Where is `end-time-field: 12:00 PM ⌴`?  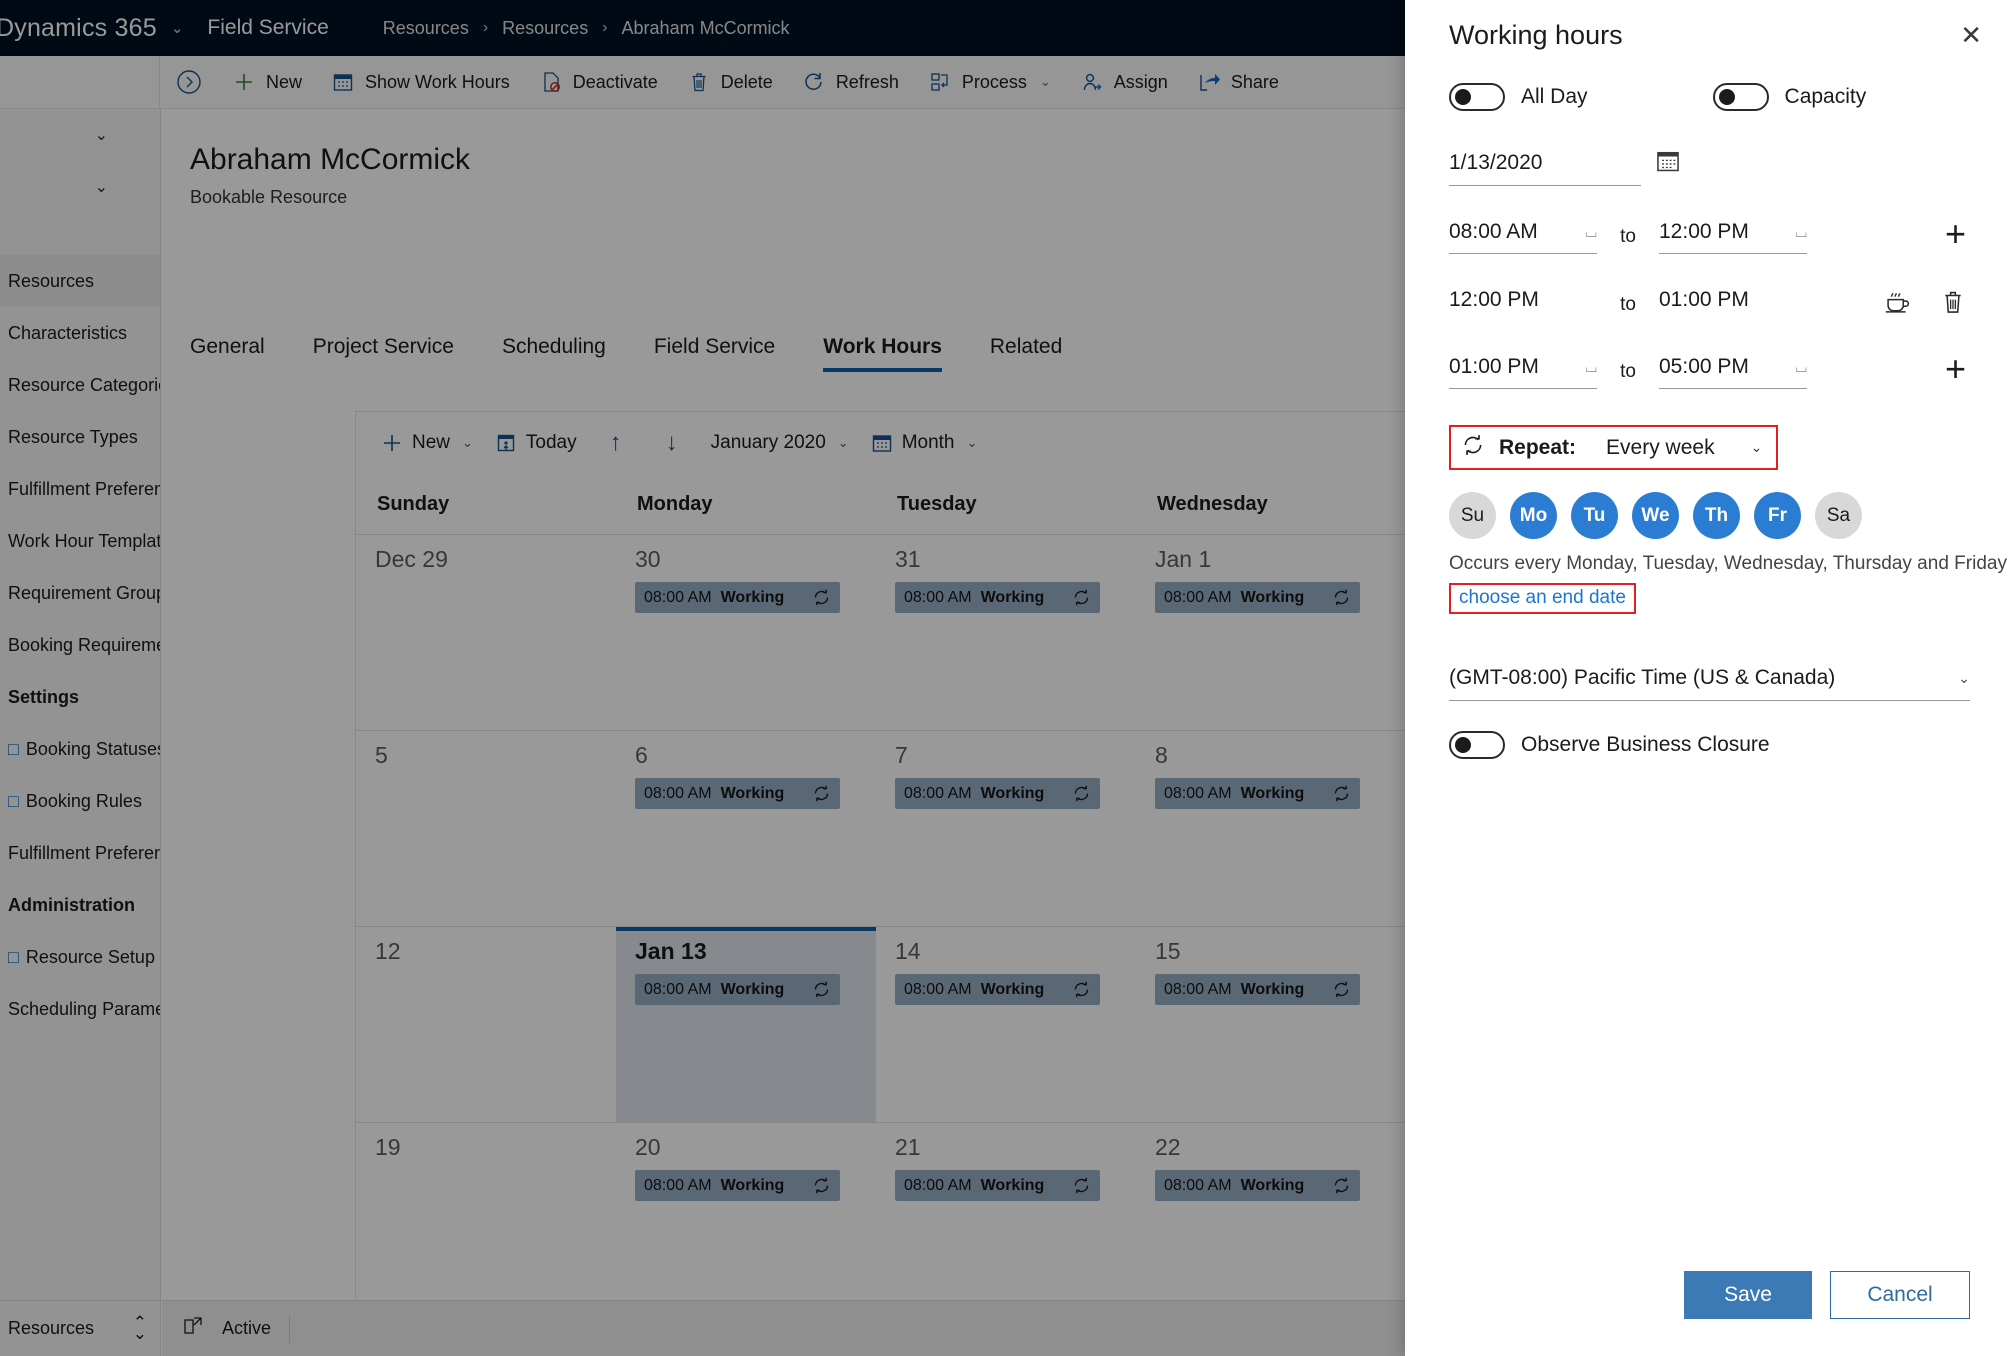 end-time-field: 12:00 PM ⌴ is located at coordinates (1733, 237).